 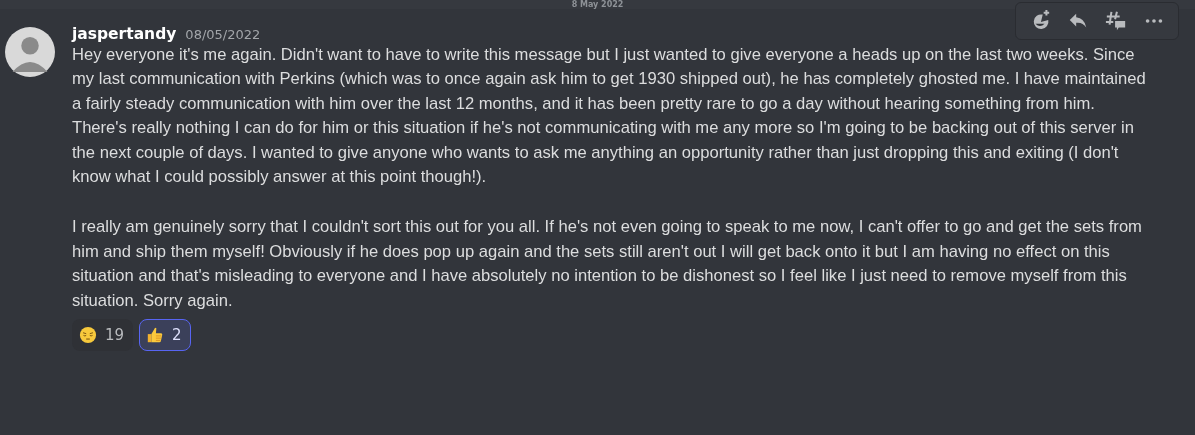 I want to click on reaction-button: 19, so click(x=103, y=335).